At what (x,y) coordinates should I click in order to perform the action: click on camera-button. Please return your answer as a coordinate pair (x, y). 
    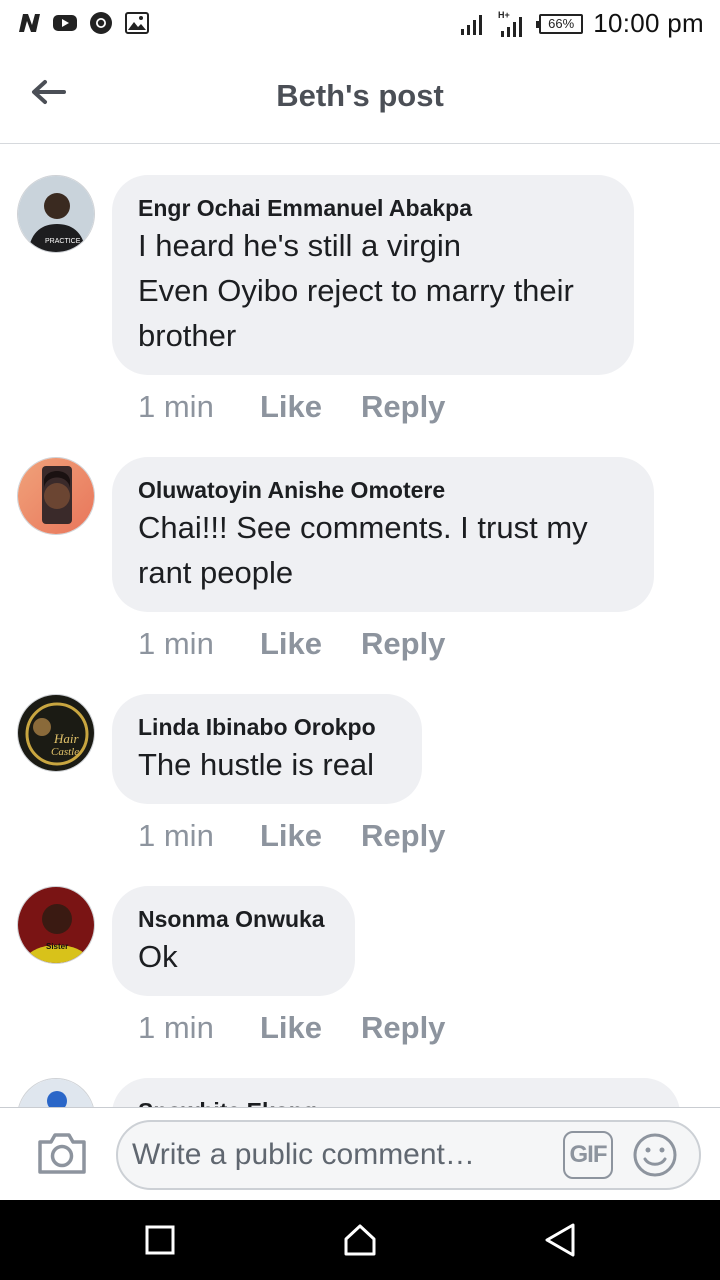
    Looking at the image, I should click on (62, 1153).